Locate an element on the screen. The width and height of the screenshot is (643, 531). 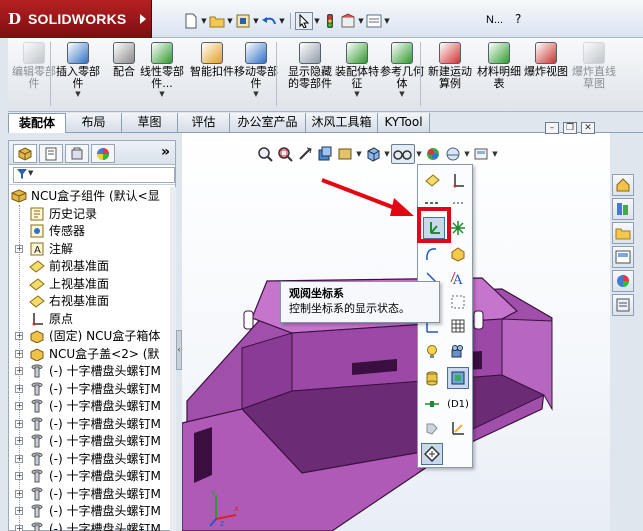
view-planes-icon is located at coordinates (432, 180).